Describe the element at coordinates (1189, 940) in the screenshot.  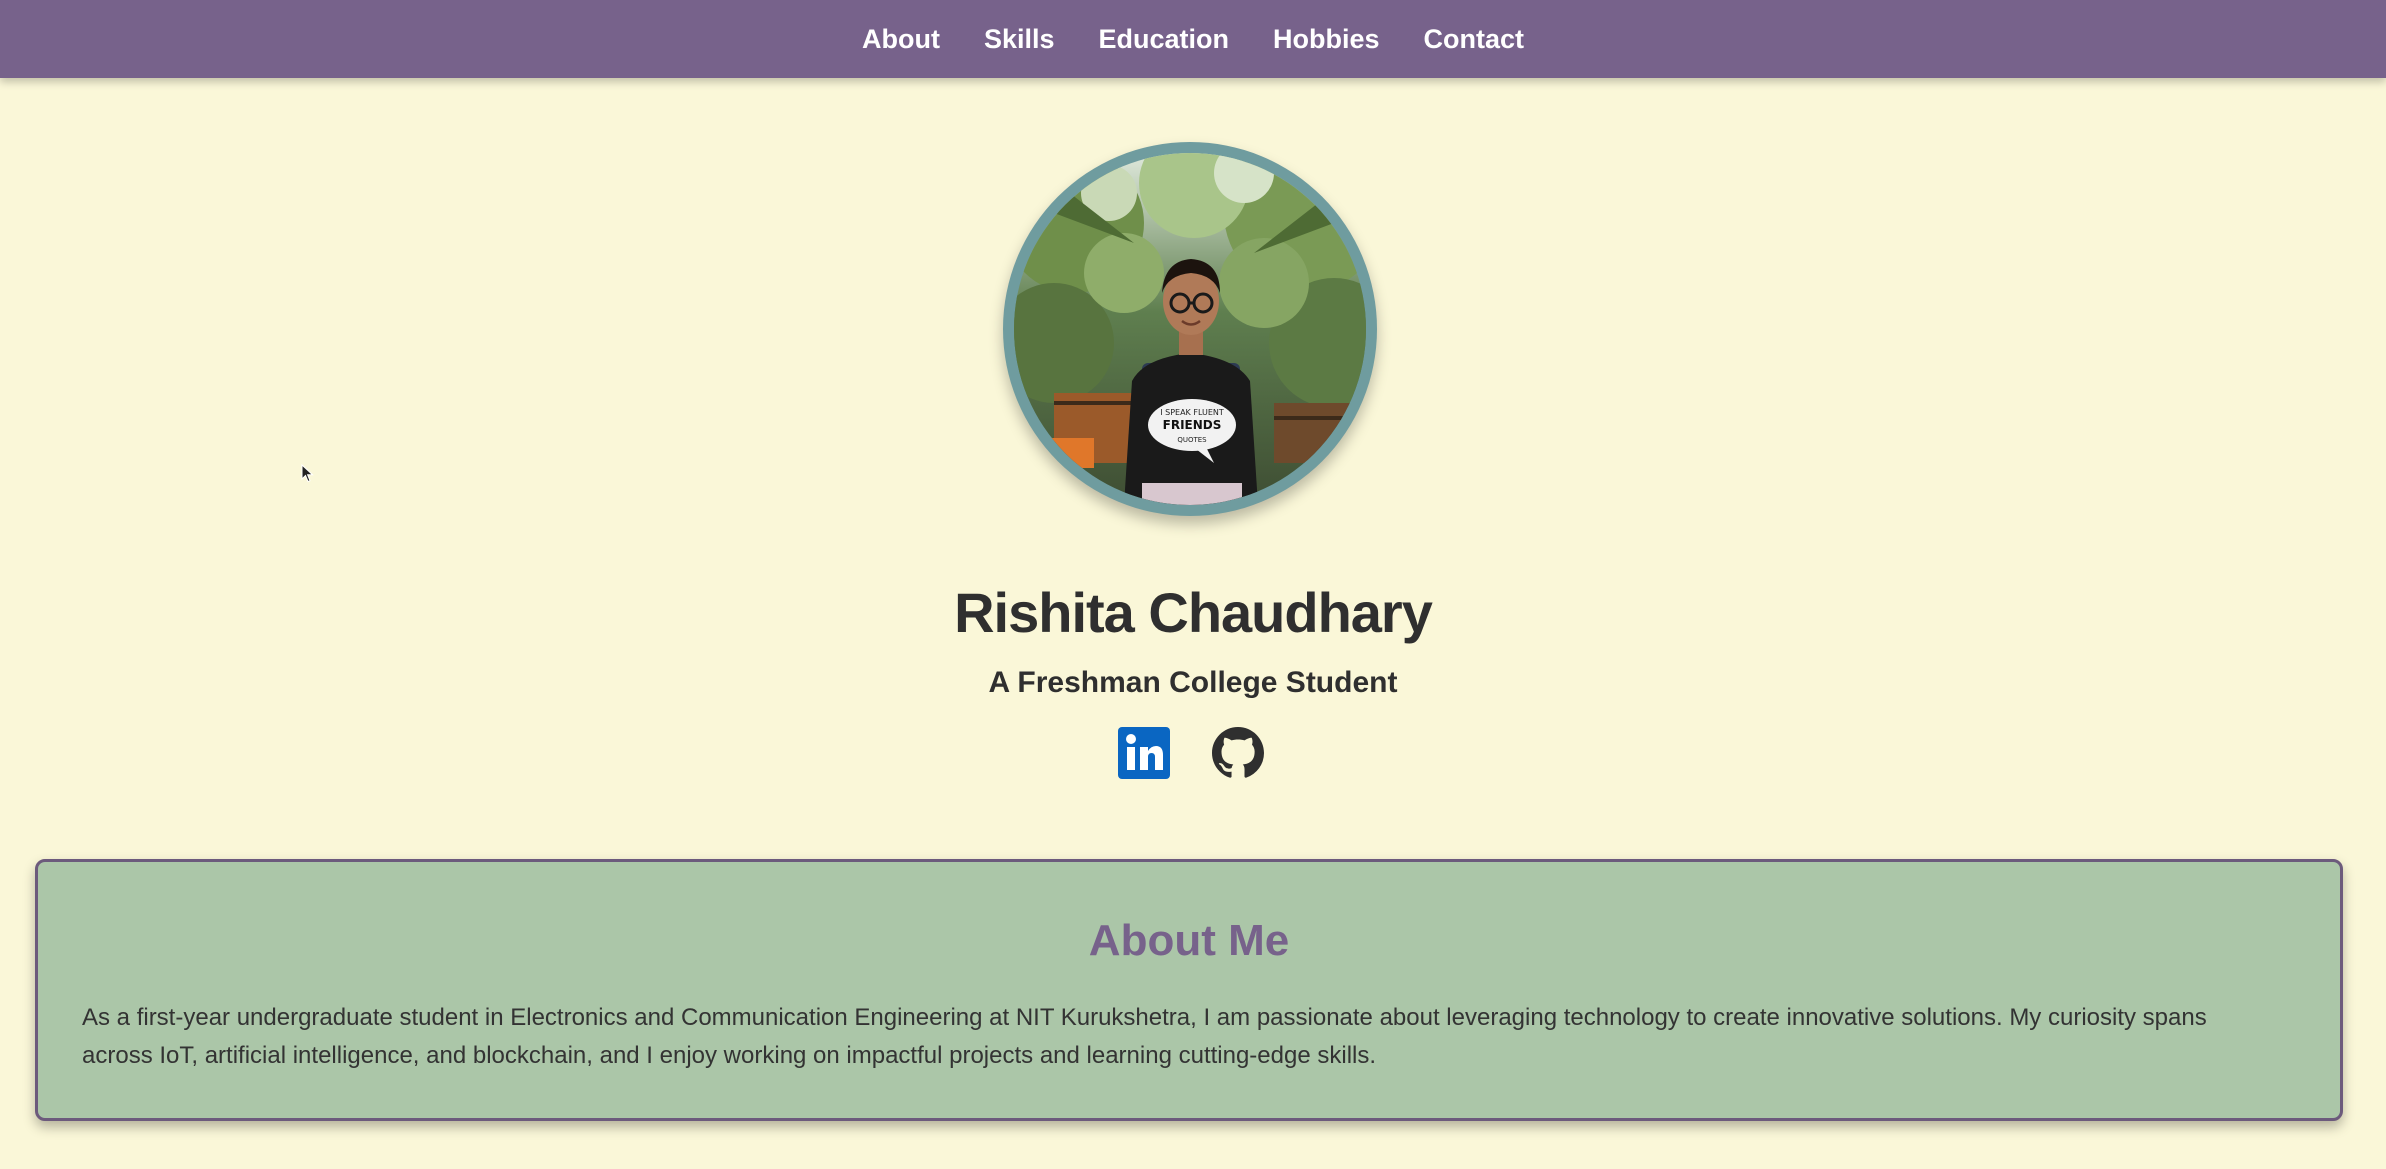
I see `about-title: About Me` at that location.